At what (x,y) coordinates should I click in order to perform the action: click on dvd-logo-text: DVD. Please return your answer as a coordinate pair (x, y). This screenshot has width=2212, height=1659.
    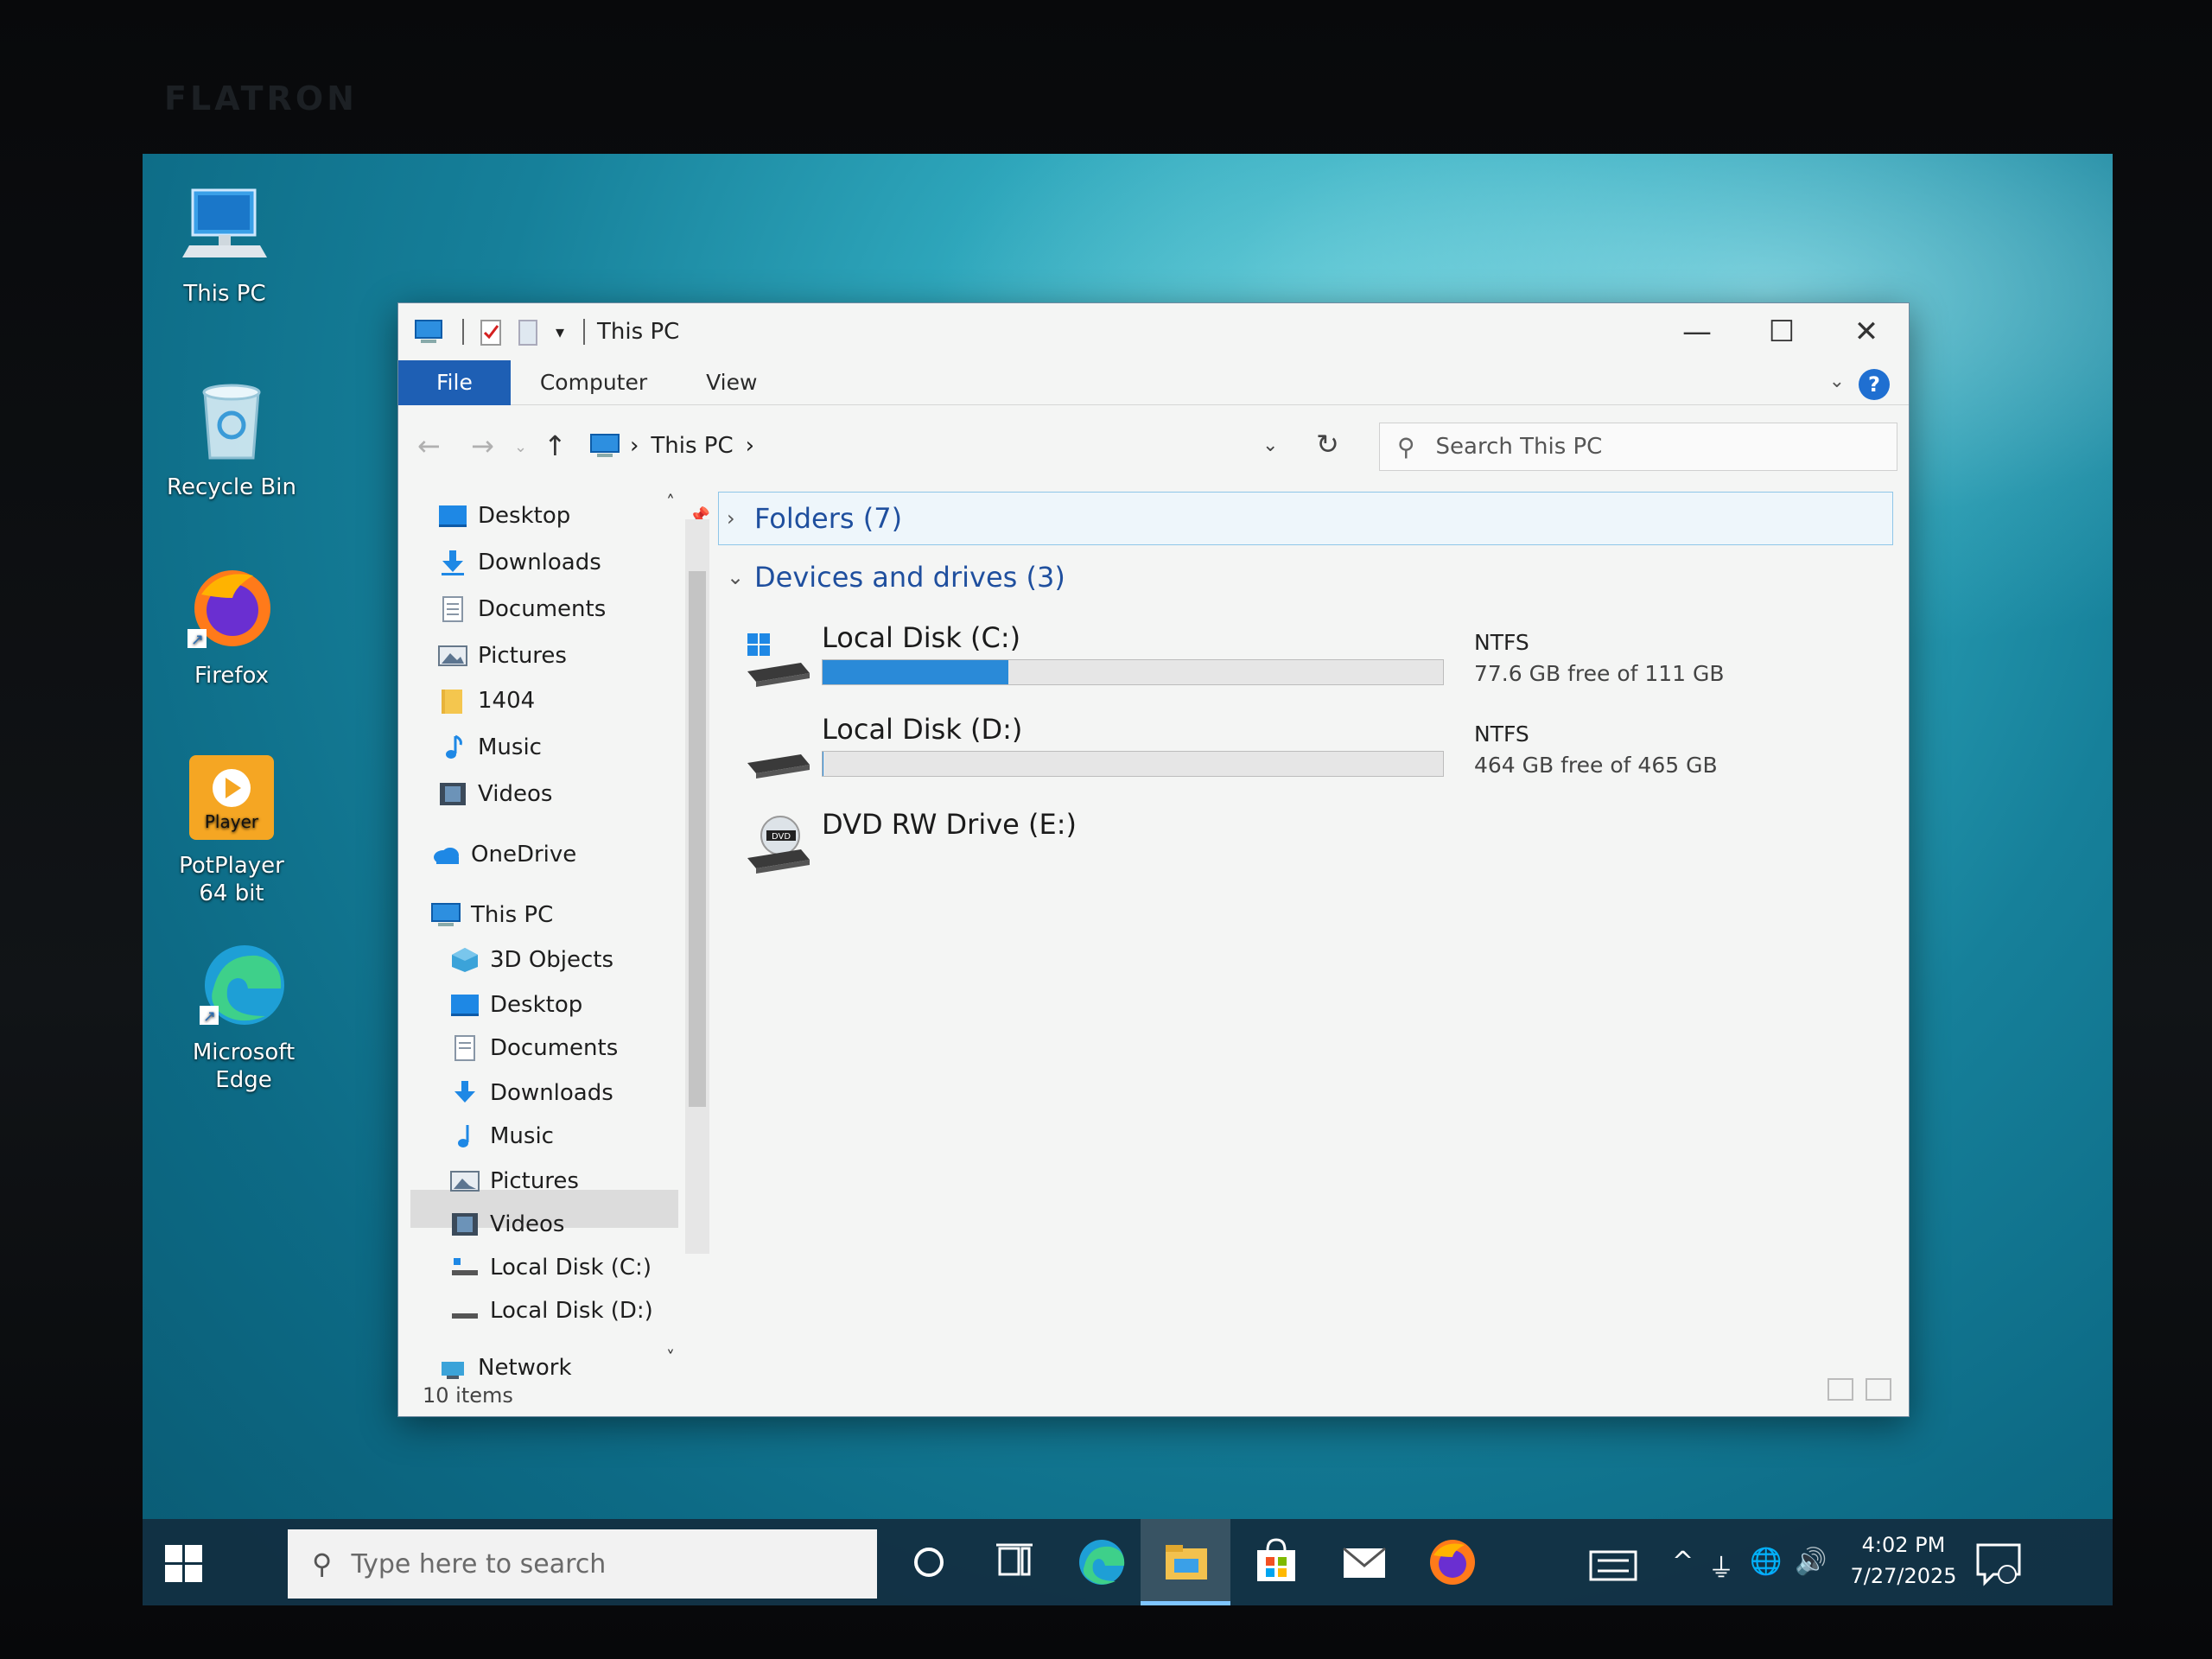
    Looking at the image, I should click on (781, 837).